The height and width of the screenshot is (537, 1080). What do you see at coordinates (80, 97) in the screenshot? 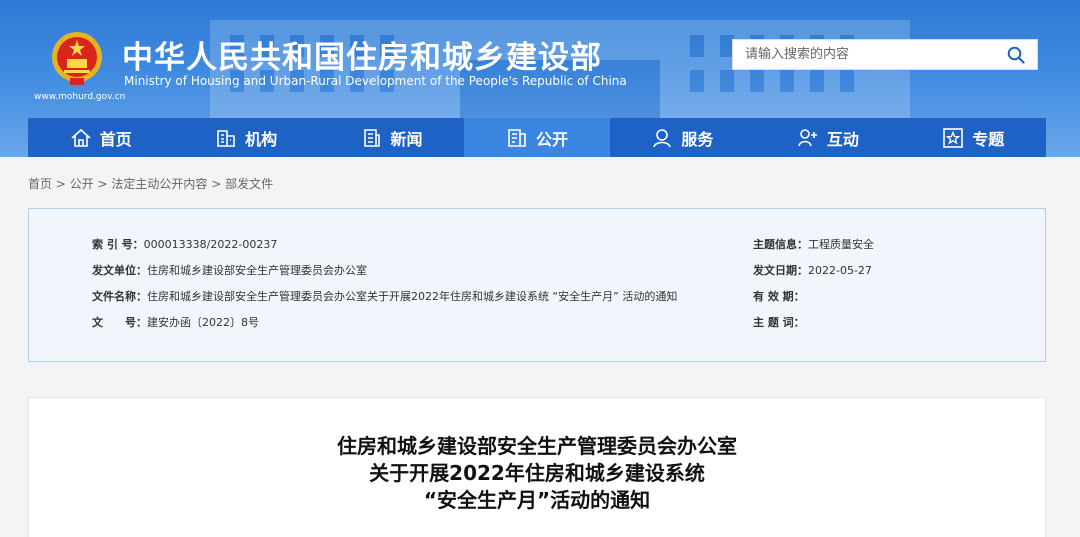
I see `site-url: www.mohurd.gov.cn` at bounding box center [80, 97].